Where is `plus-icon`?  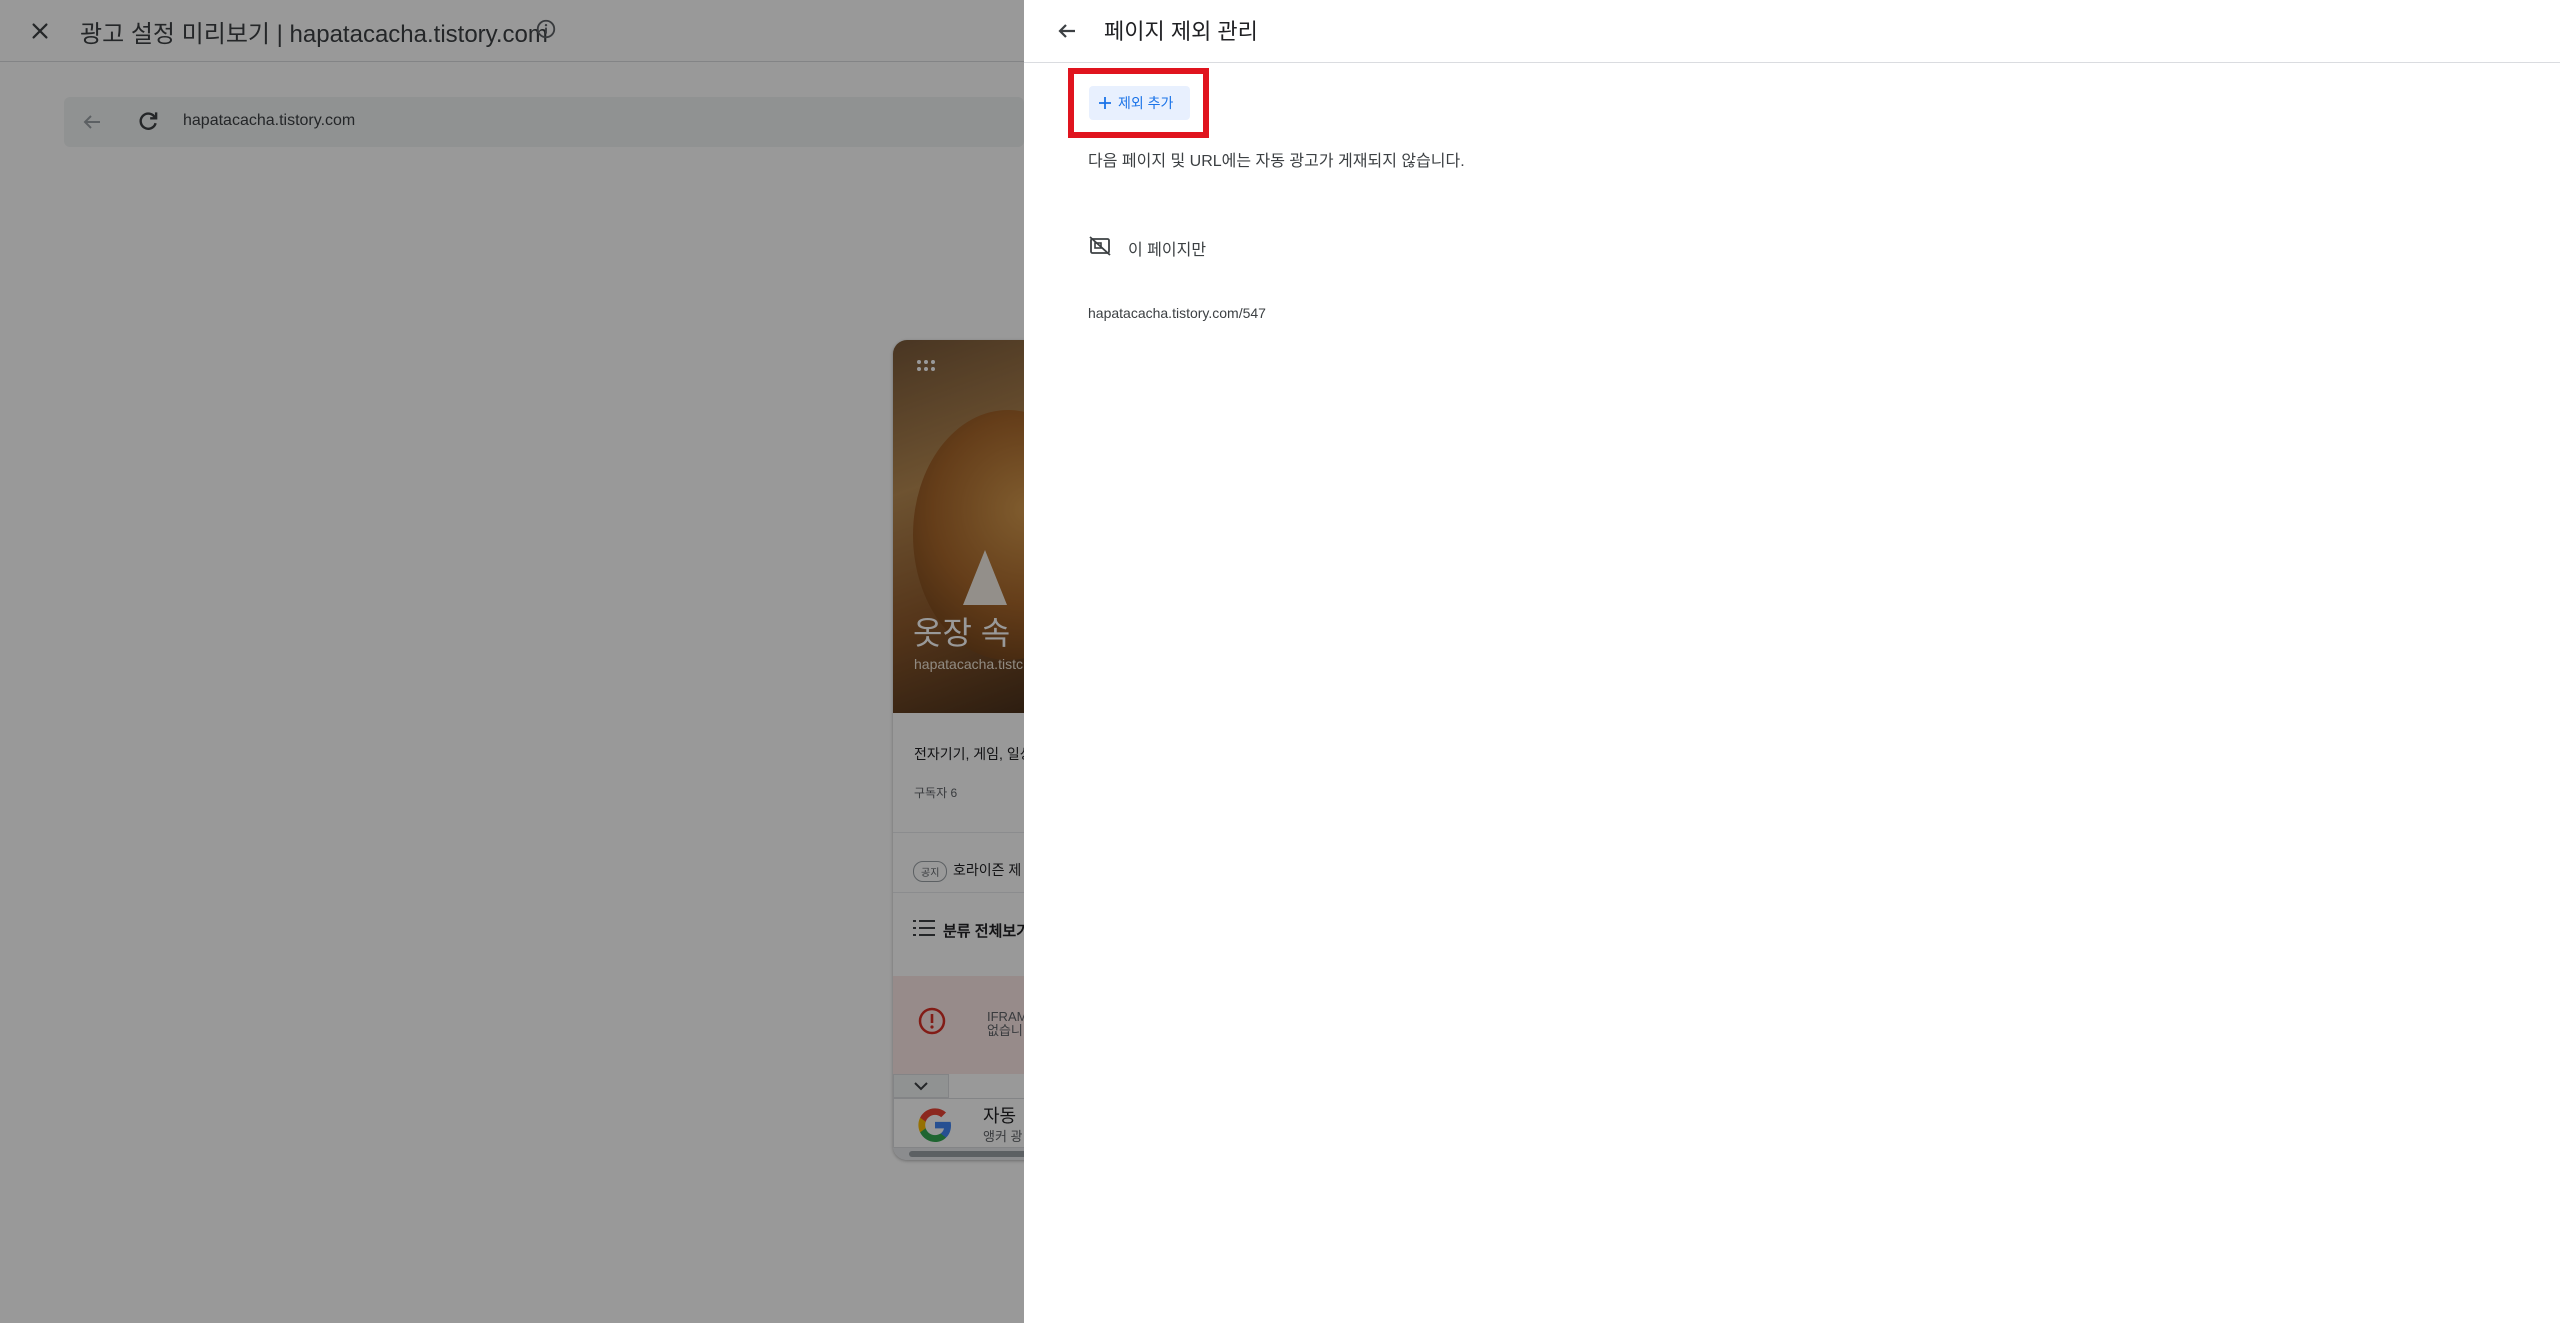 plus-icon is located at coordinates (1105, 103).